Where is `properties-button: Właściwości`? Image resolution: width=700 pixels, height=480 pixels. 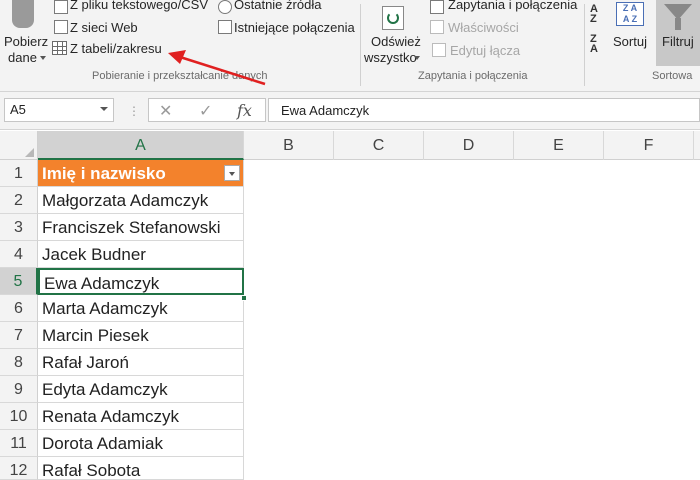
properties-button: Właściwości is located at coordinates (480, 28).